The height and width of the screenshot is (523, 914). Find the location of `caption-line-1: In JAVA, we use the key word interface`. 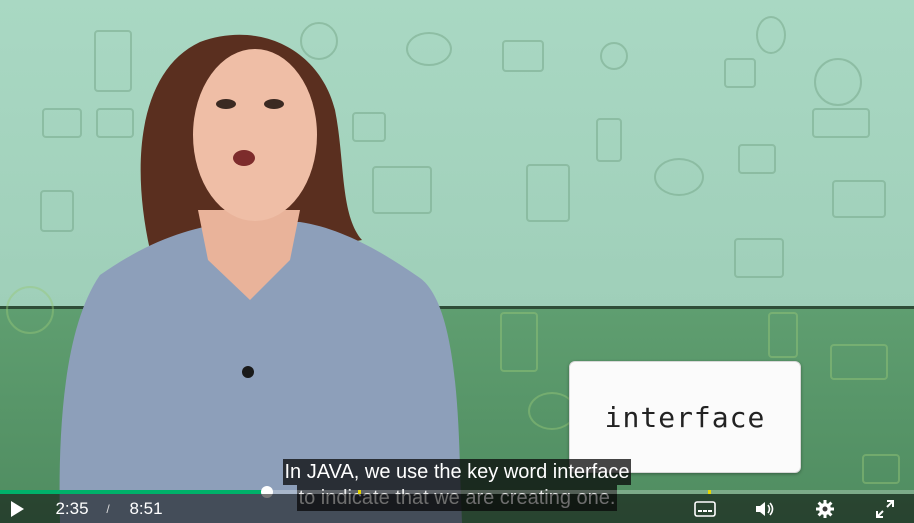

caption-line-1: In JAVA, we use the key word interface is located at coordinates (457, 472).